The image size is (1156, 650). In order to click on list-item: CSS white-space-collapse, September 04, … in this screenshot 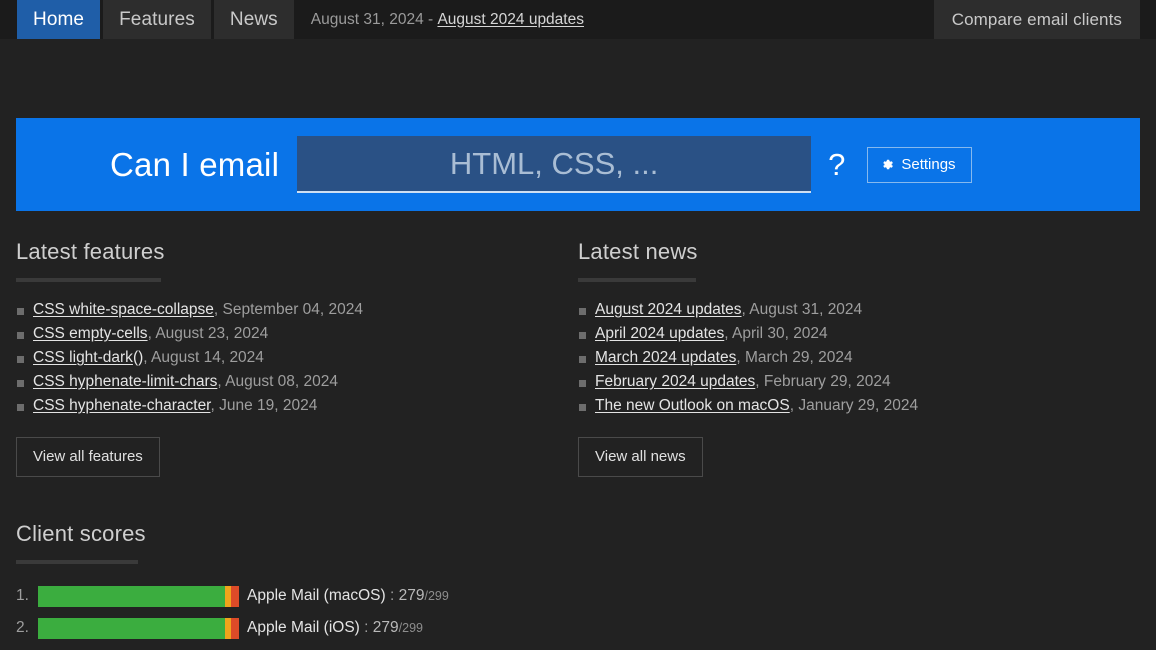, I will do `click(297, 310)`.